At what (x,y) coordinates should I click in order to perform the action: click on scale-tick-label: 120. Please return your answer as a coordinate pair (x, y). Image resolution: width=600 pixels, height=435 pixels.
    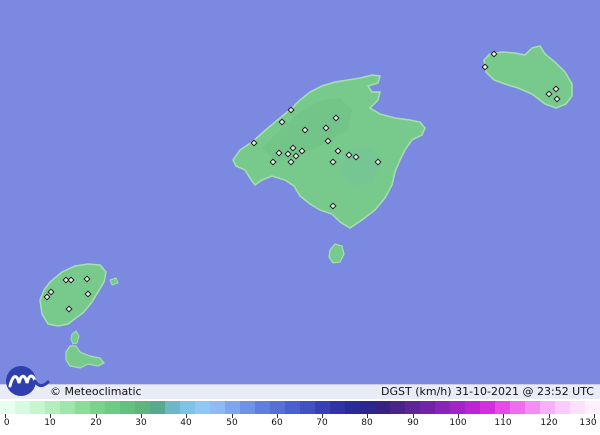
    Looking at the image, I should click on (549, 423).